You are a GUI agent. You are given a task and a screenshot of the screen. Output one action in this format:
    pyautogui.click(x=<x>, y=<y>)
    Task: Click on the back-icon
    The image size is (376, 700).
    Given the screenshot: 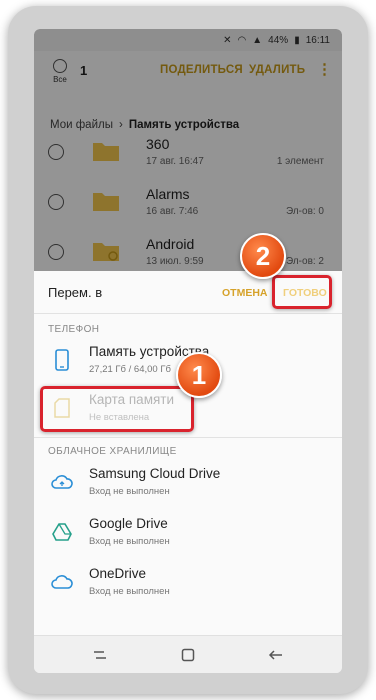 What is the action you would take?
    pyautogui.click(x=276, y=655)
    